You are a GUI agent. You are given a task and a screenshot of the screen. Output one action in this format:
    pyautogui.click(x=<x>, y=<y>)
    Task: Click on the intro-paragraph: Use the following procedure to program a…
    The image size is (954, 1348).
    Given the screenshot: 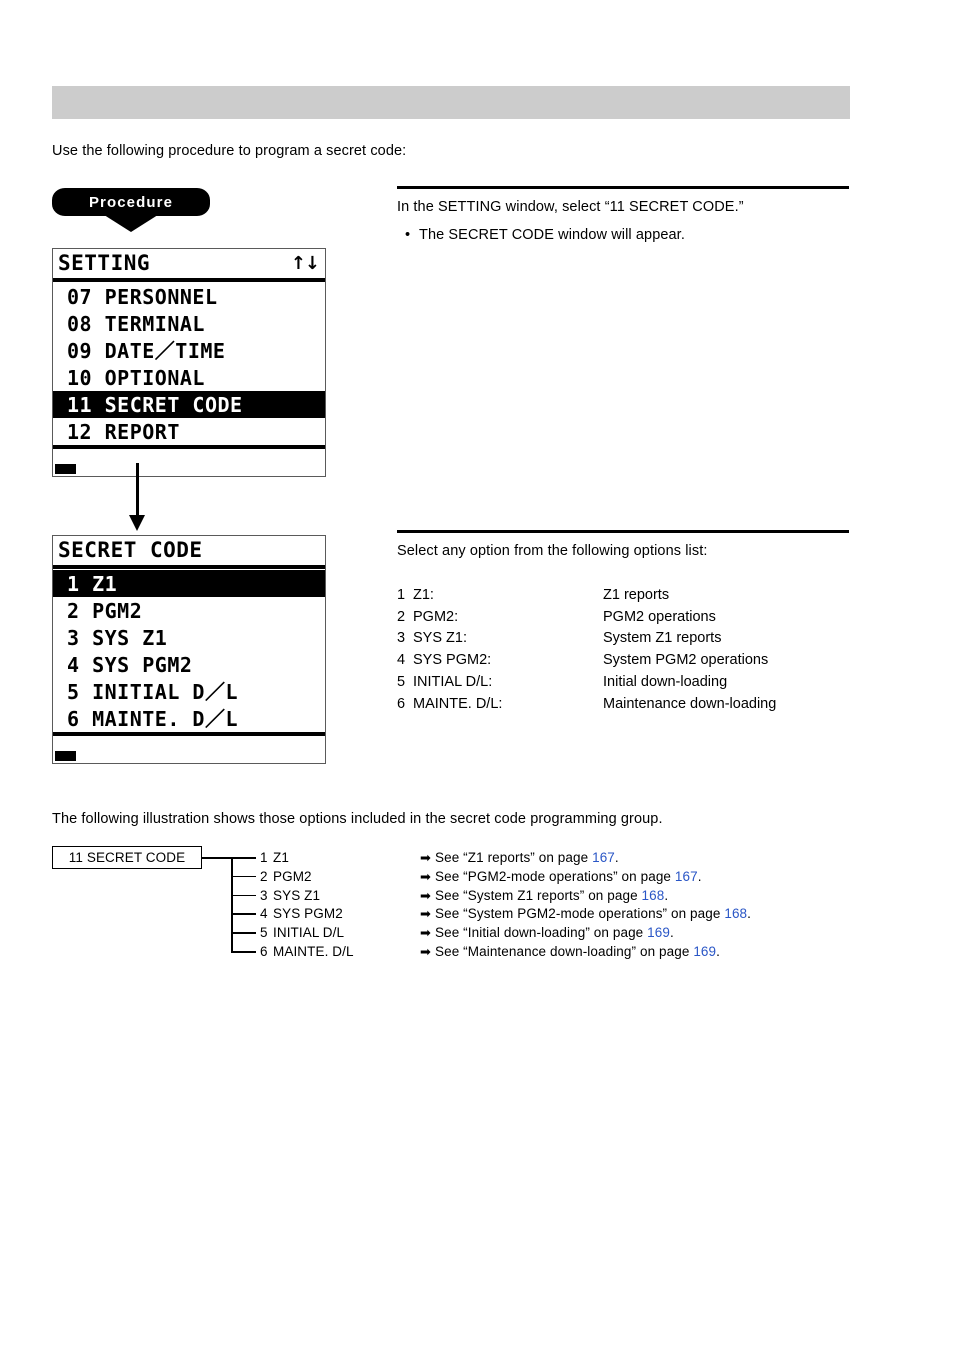 What is the action you would take?
    pyautogui.click(x=229, y=151)
    